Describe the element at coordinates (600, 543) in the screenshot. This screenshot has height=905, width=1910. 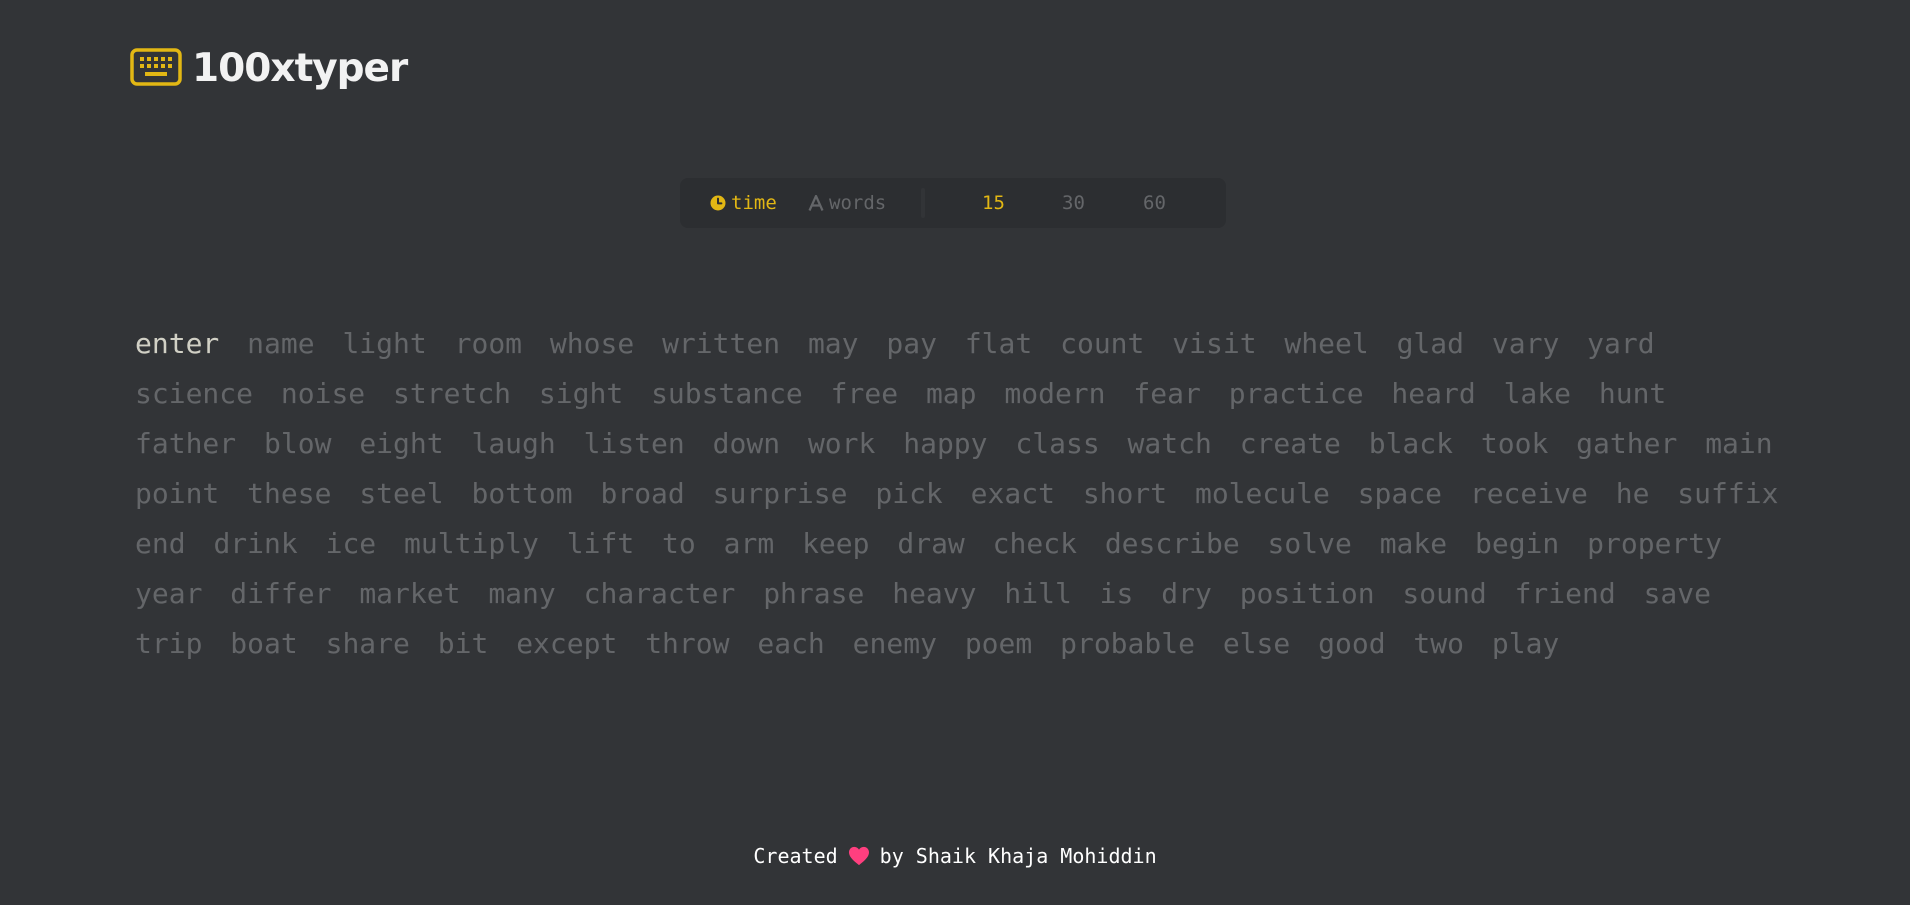
I see `word: lift` at that location.